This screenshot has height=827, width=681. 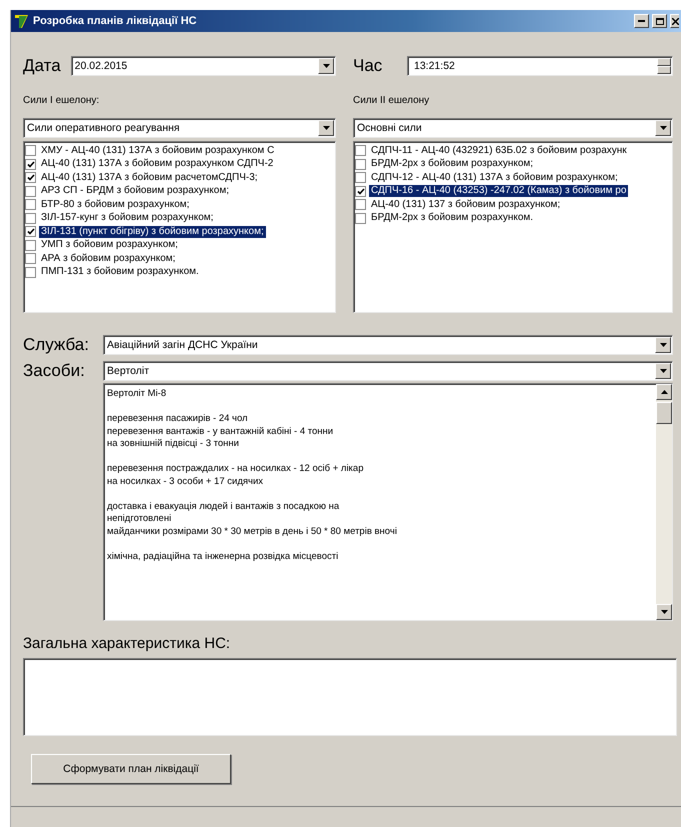 I want to click on maximize-button, so click(x=659, y=21).